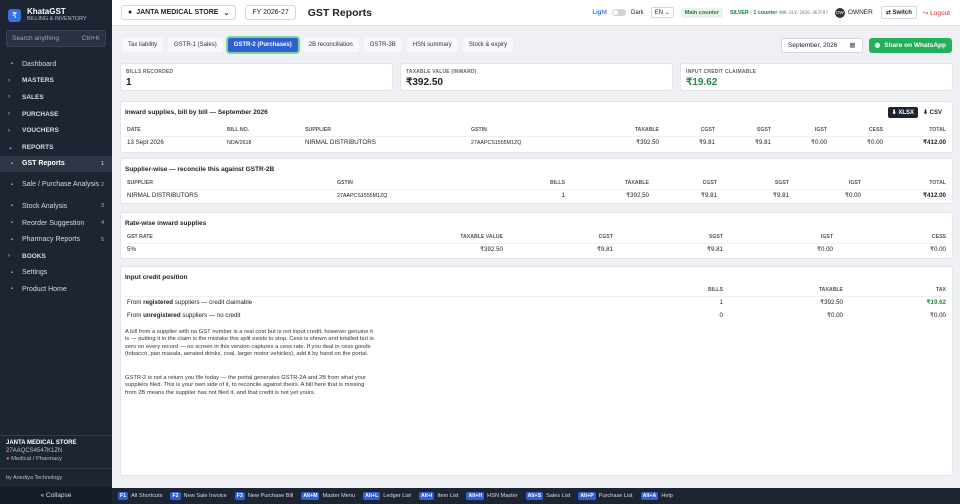 The width and height of the screenshot is (960, 504). Describe the element at coordinates (587, 496) in the screenshot. I see `shortcut-key: Alt+P` at that location.